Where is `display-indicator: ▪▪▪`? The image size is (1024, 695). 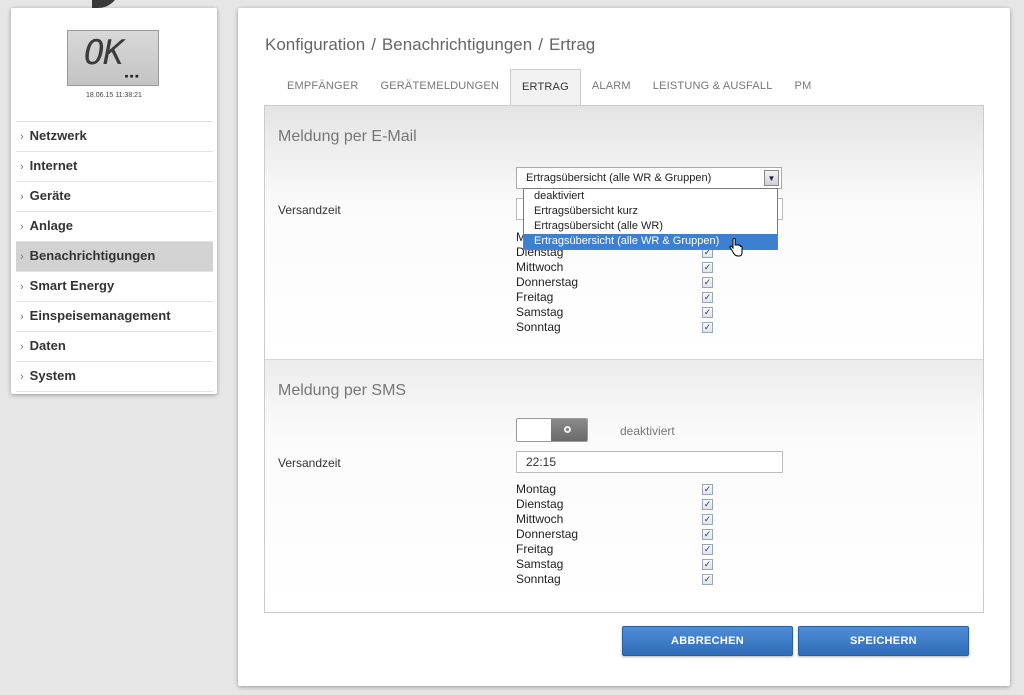
display-indicator: ▪▪▪ is located at coordinates (132, 76).